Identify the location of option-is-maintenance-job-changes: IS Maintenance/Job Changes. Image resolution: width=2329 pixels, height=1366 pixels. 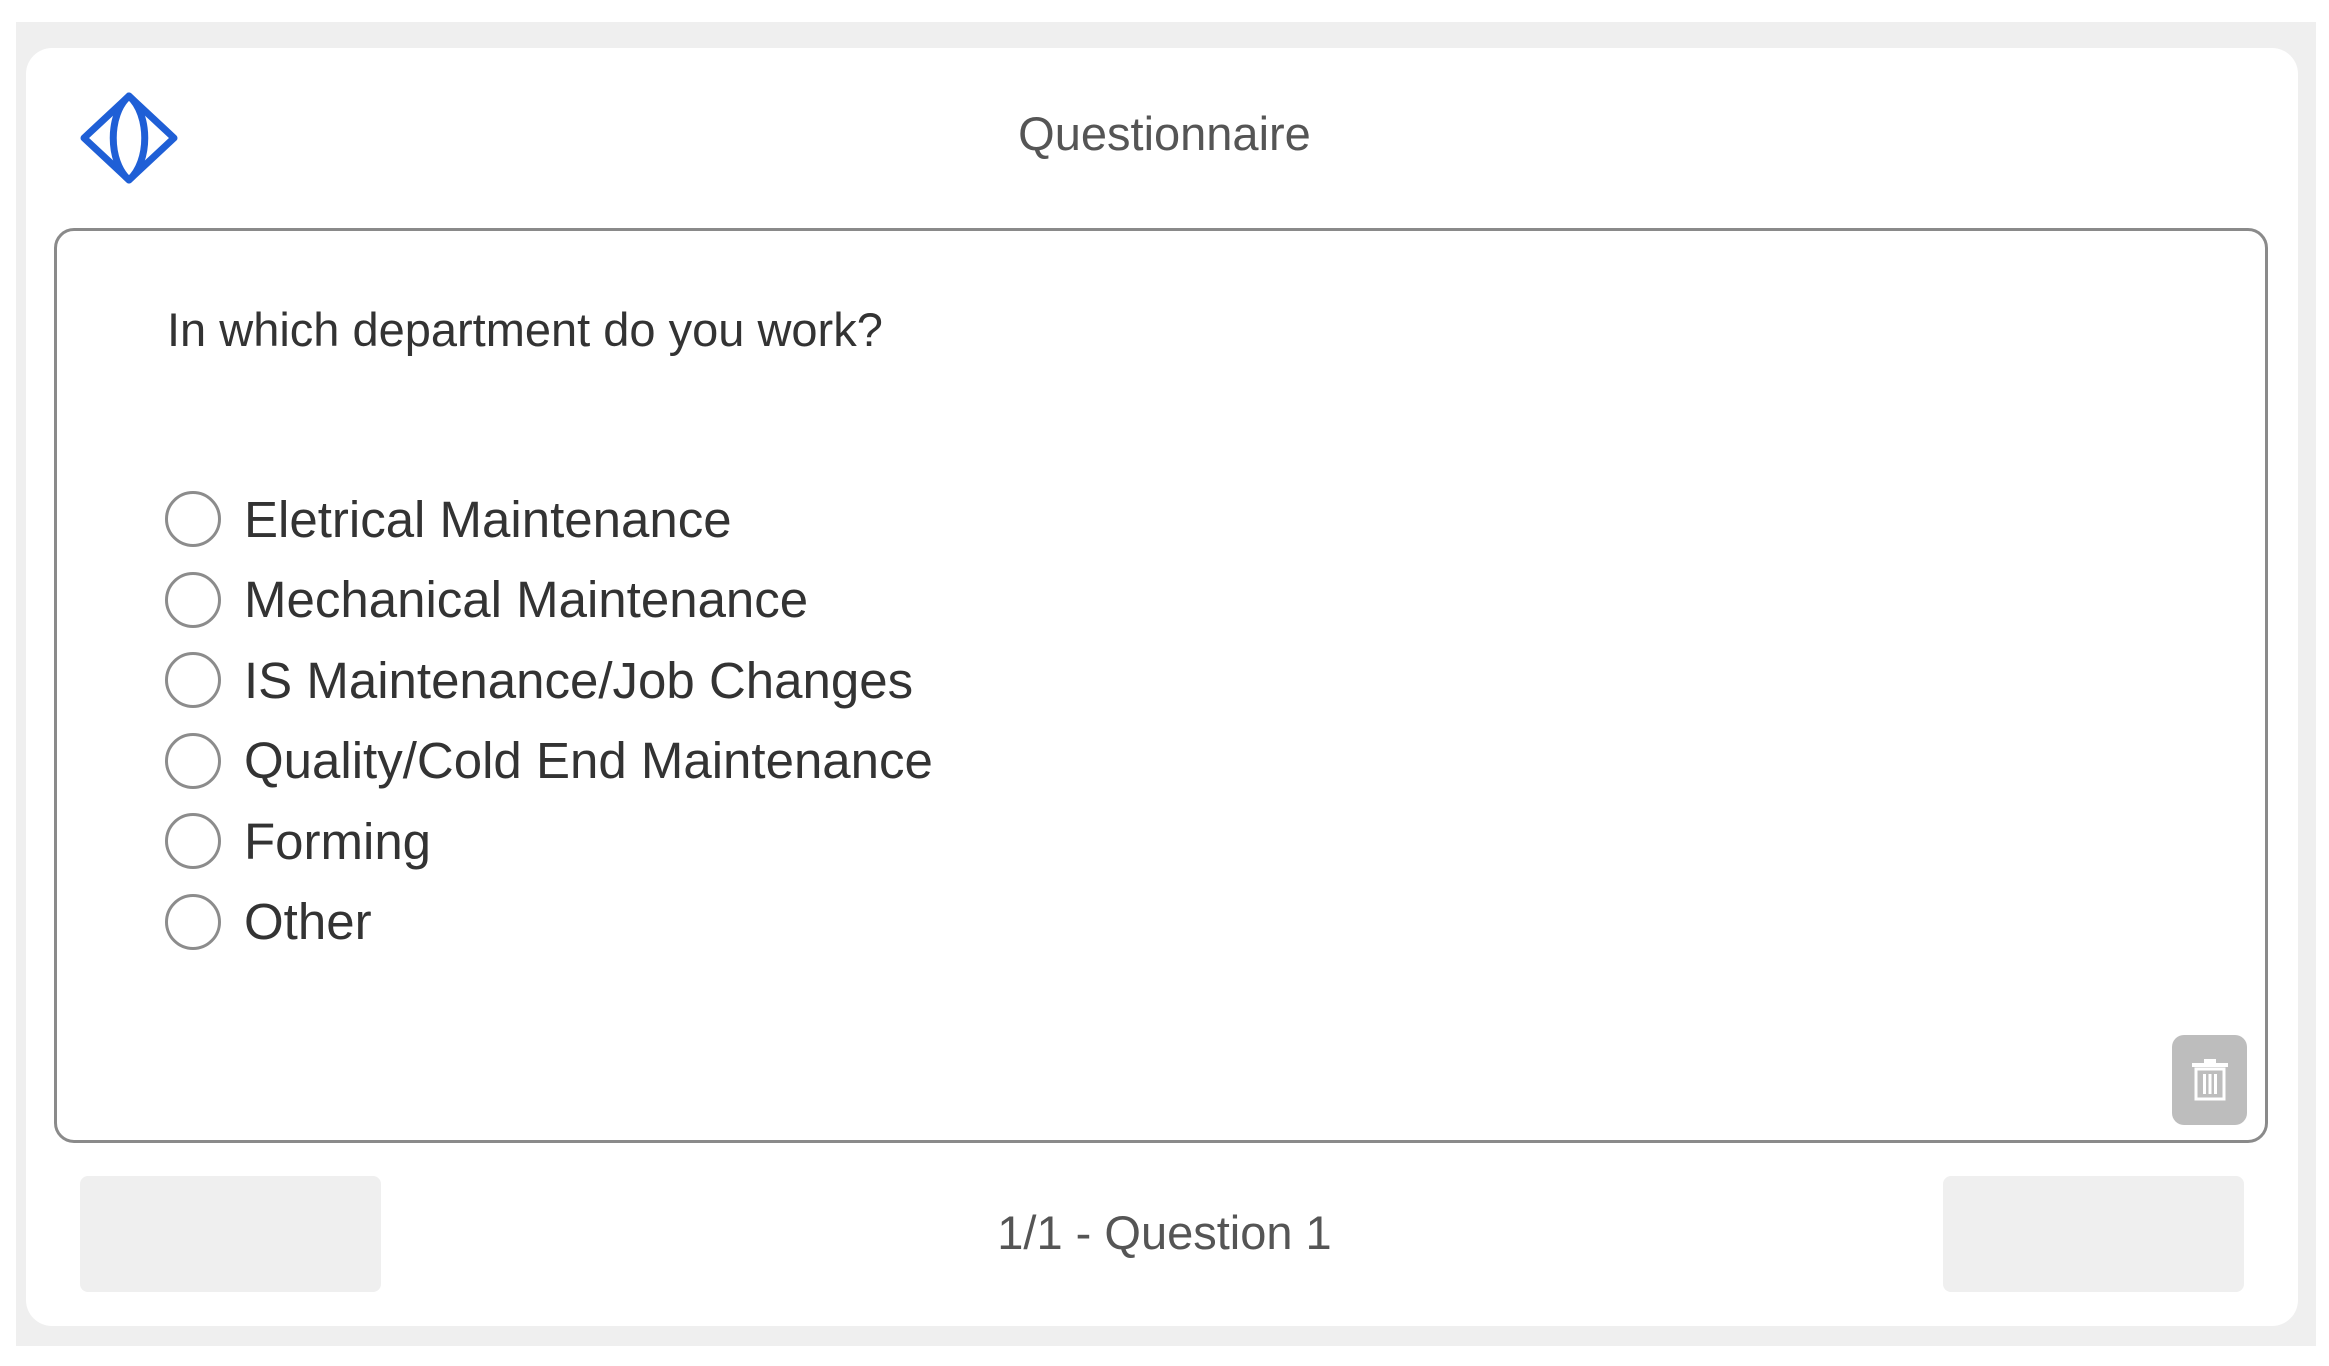
(549, 680).